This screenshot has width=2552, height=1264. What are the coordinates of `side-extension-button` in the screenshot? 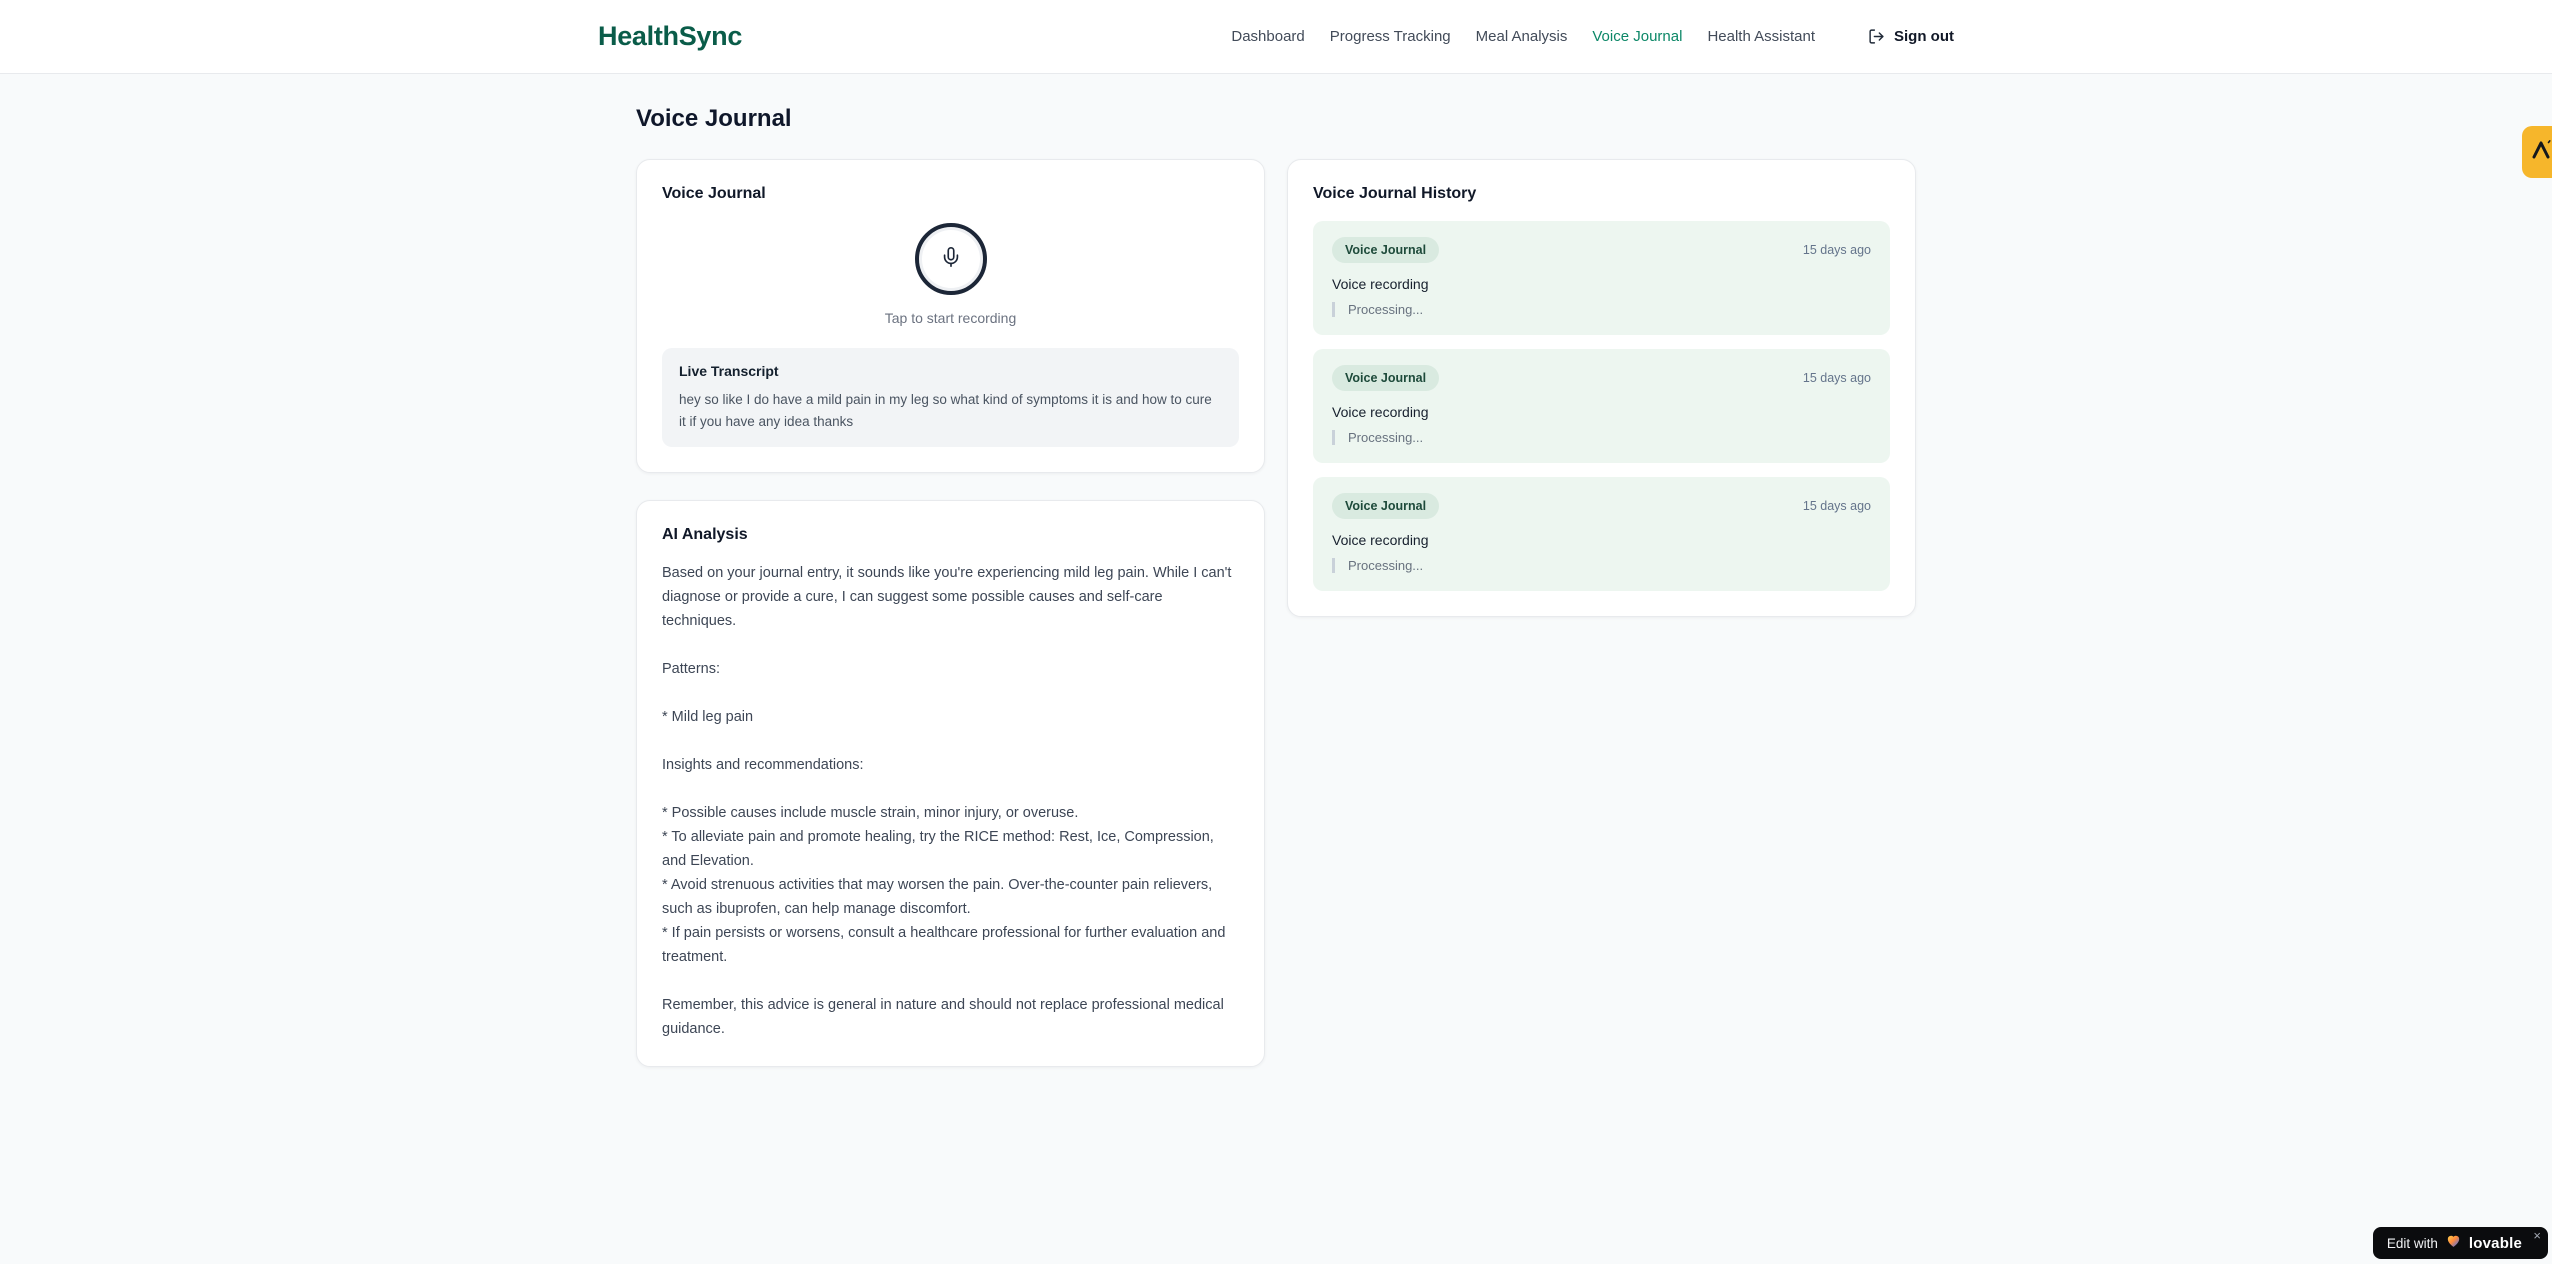 It's located at (2537, 152).